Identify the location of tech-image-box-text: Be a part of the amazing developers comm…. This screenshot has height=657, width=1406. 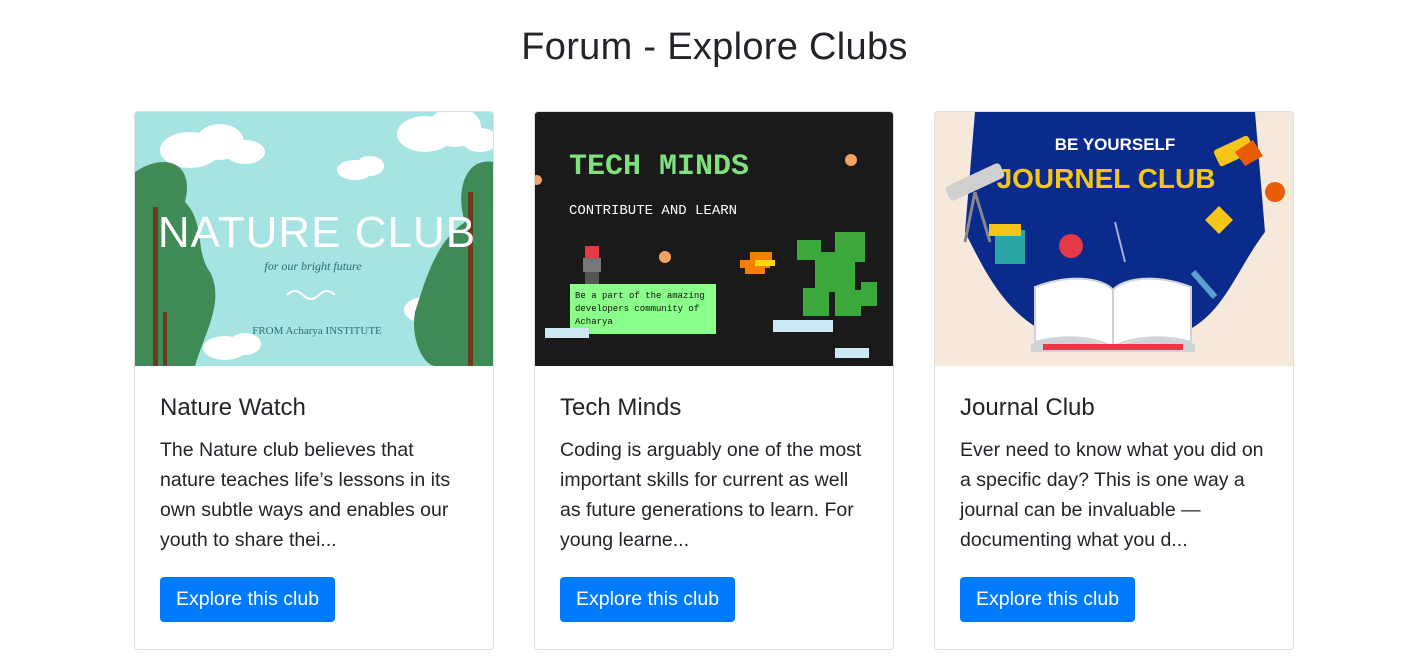
(640, 309).